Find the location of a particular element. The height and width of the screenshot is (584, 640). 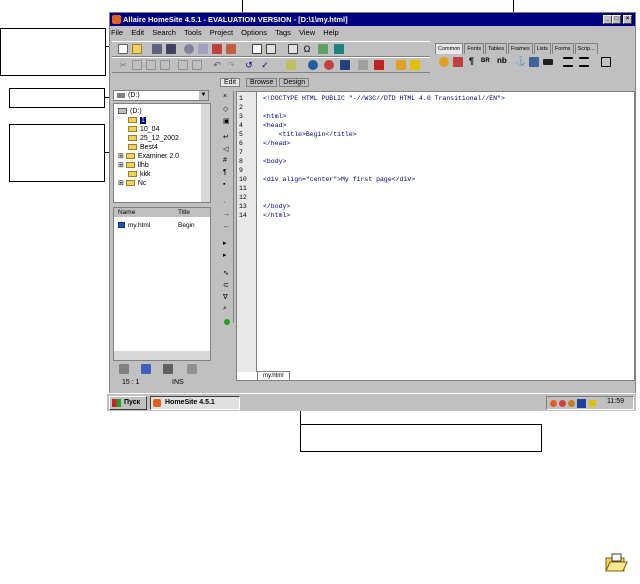

tag-chooser-icon is located at coordinates (293, 49).